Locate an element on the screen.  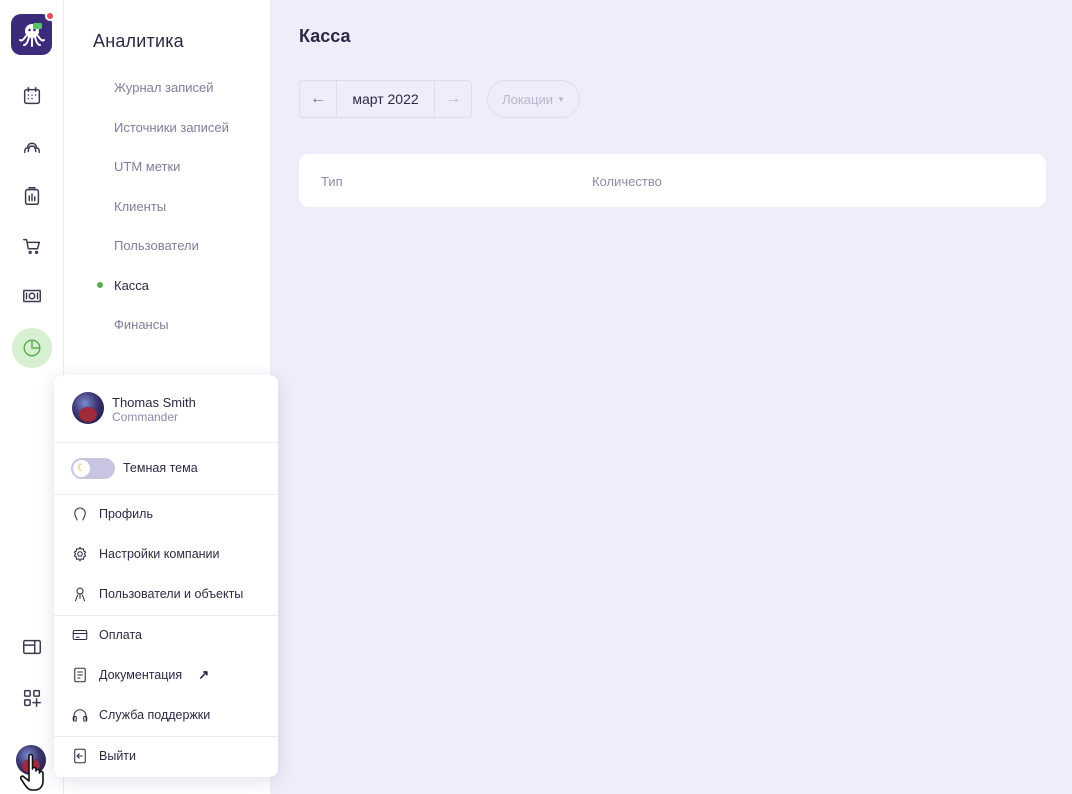
analytics-icon is located at coordinates (32, 348).